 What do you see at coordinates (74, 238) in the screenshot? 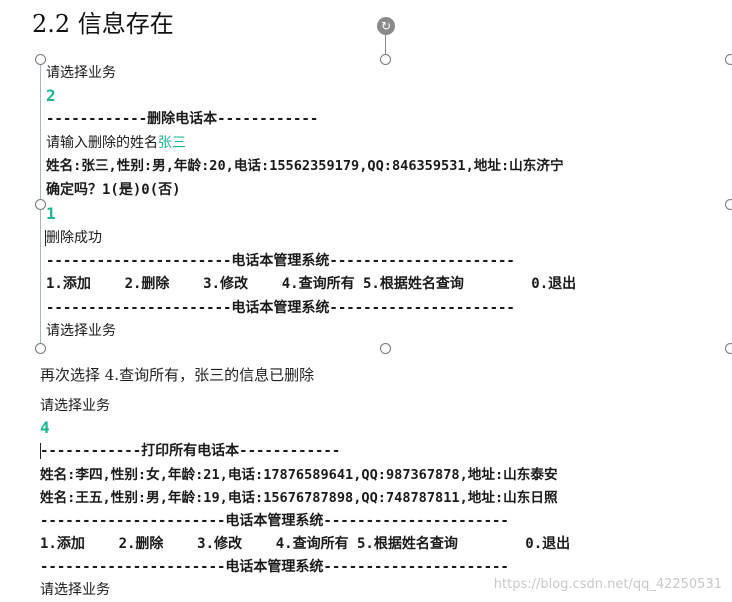
I see `console-status: 删除成功` at bounding box center [74, 238].